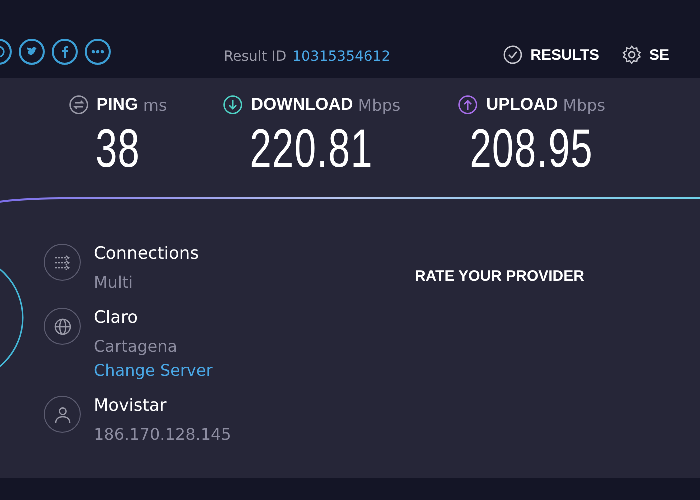  I want to click on result-label: Result ID, so click(255, 57).